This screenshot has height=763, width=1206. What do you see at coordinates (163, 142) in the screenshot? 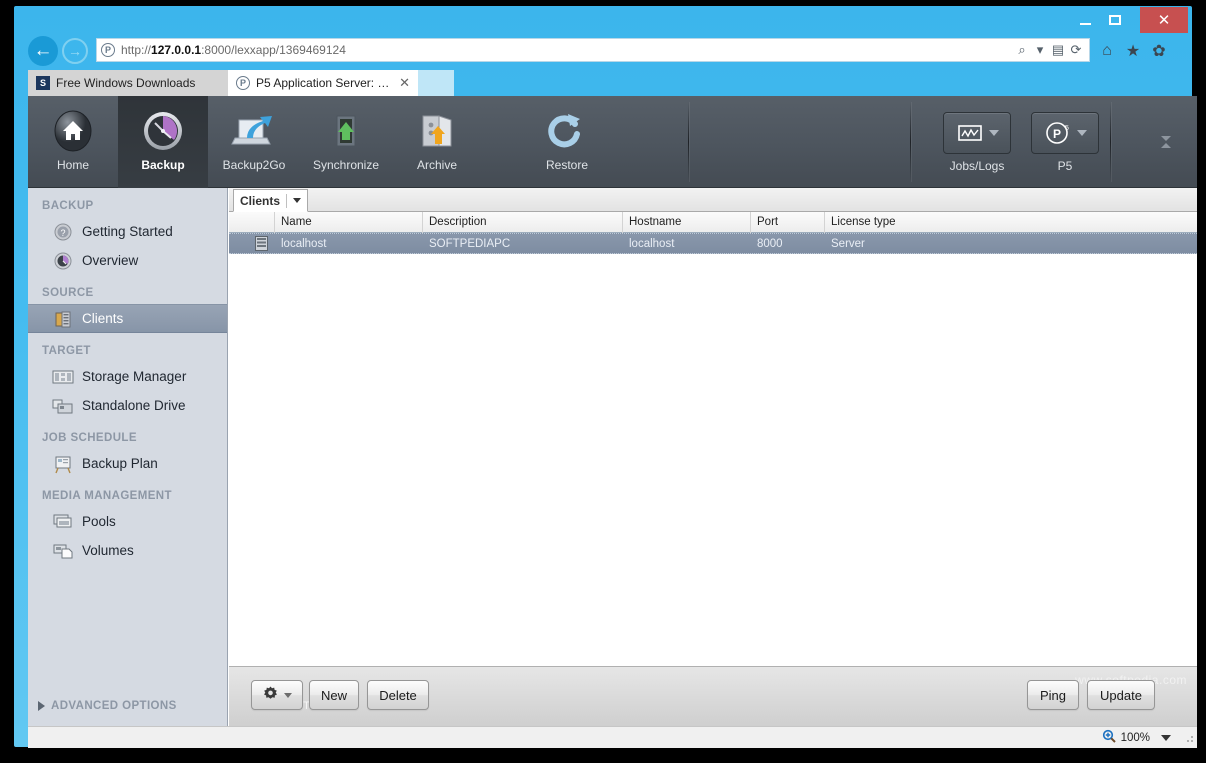
I see `toolbar-item-backup: Backup` at bounding box center [163, 142].